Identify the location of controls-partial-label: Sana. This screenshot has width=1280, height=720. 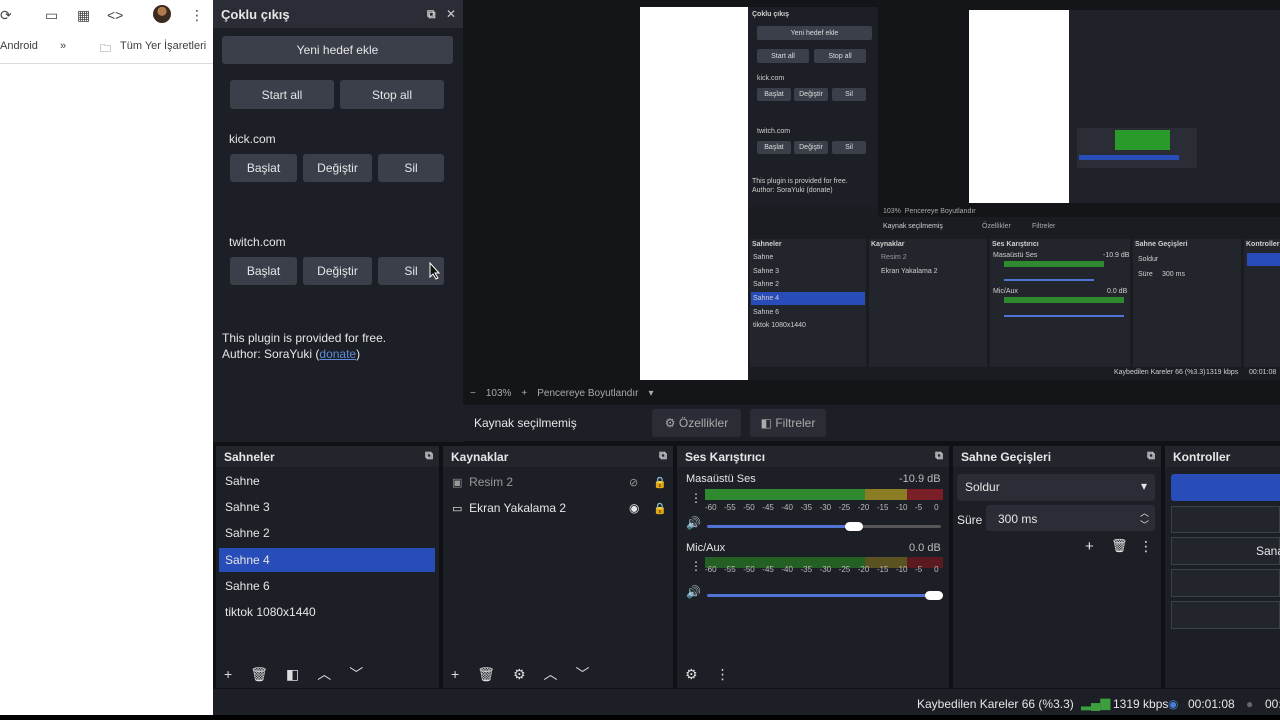
(1268, 551).